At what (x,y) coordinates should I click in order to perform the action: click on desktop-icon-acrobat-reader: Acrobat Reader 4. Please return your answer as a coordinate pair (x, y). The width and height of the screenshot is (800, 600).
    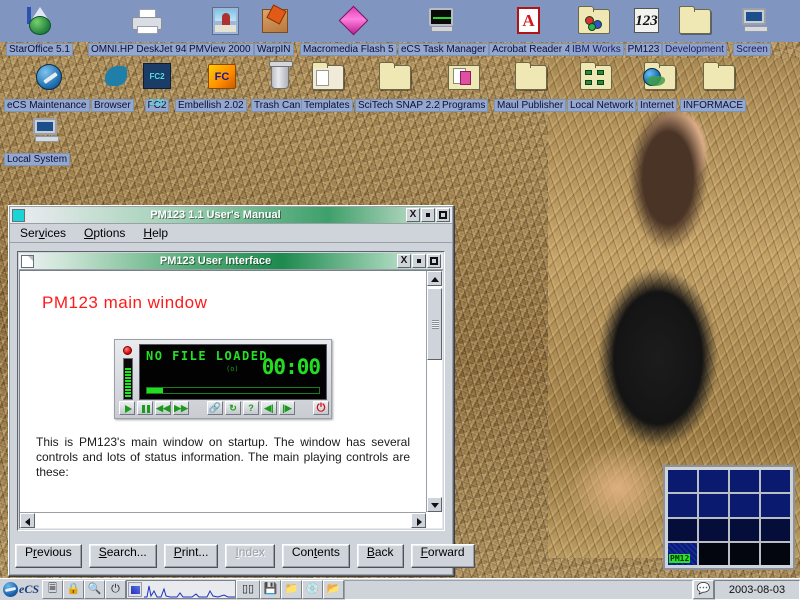
    Looking at the image, I should click on (531, 30).